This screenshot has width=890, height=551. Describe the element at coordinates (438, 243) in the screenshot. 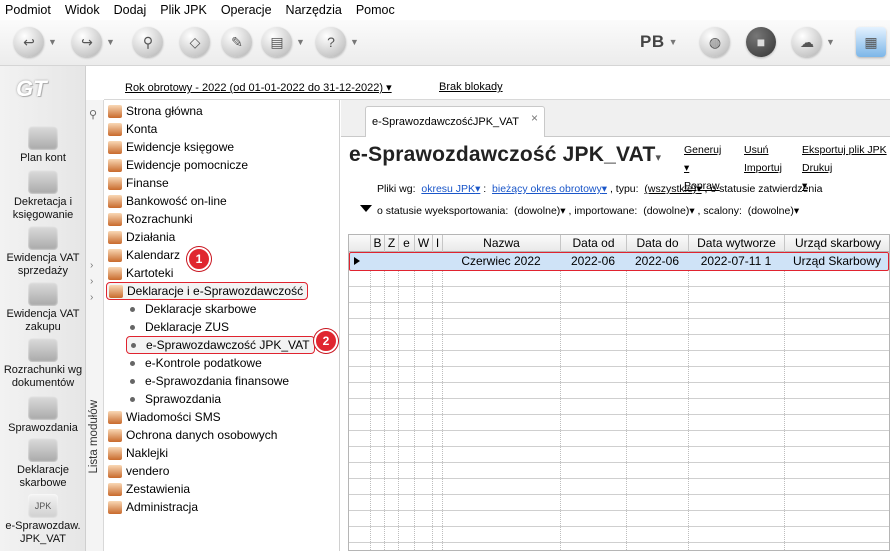

I see `grid-header-i: I` at that location.